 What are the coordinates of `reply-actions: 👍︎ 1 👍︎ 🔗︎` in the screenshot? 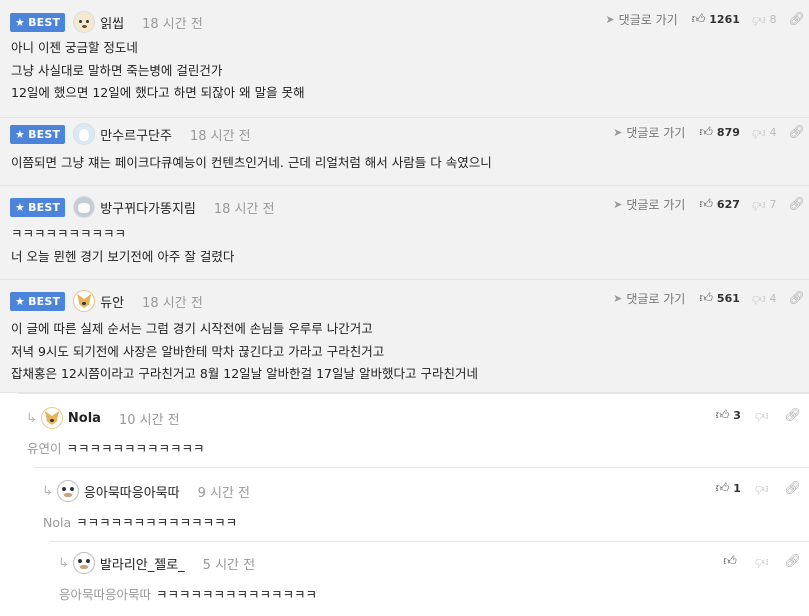 It's located at (758, 488).